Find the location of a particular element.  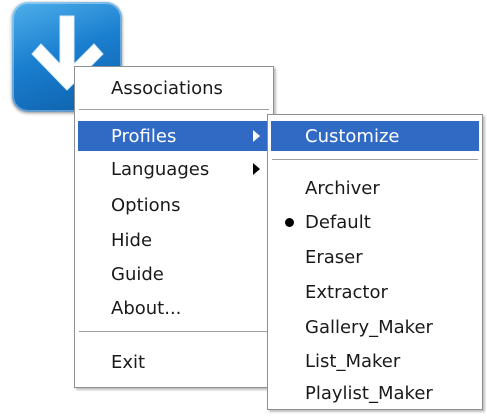

submenu-item-gallery-maker: Gallery_Maker is located at coordinates (375, 327).